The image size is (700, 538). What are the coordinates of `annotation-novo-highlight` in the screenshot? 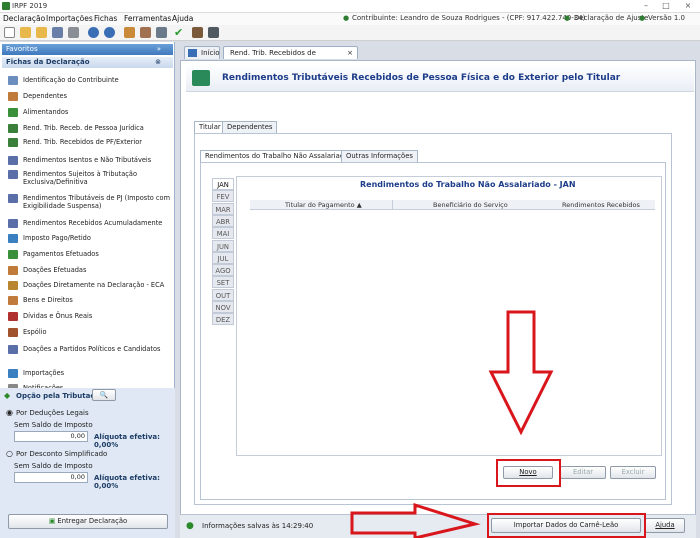 It's located at (528, 473).